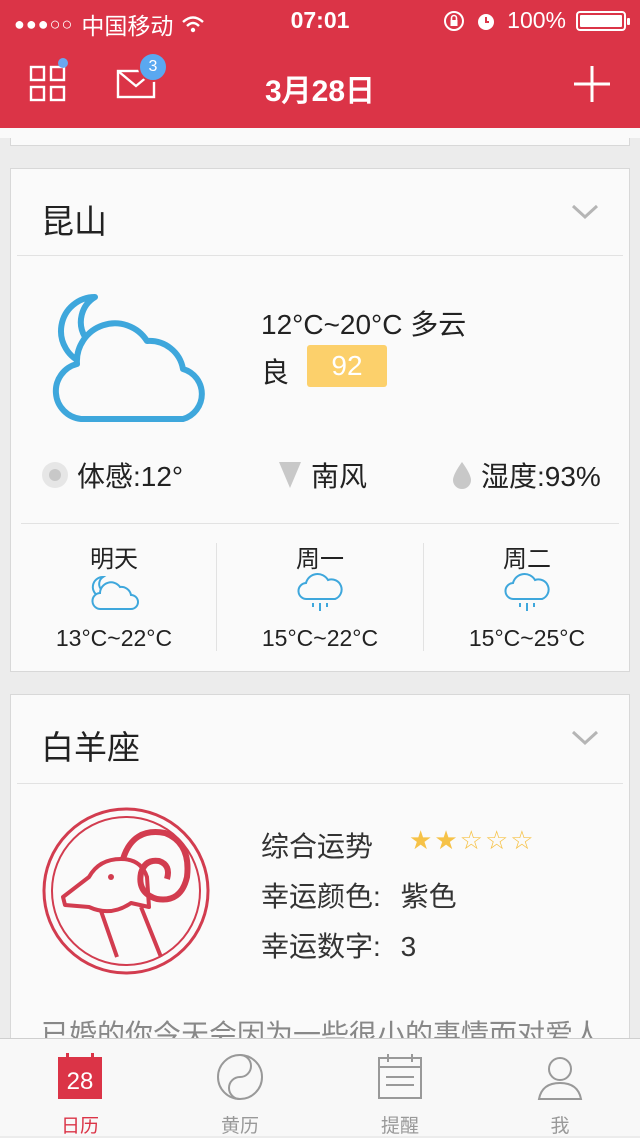 The height and width of the screenshot is (1138, 640). I want to click on wind: 南风, so click(322, 475).